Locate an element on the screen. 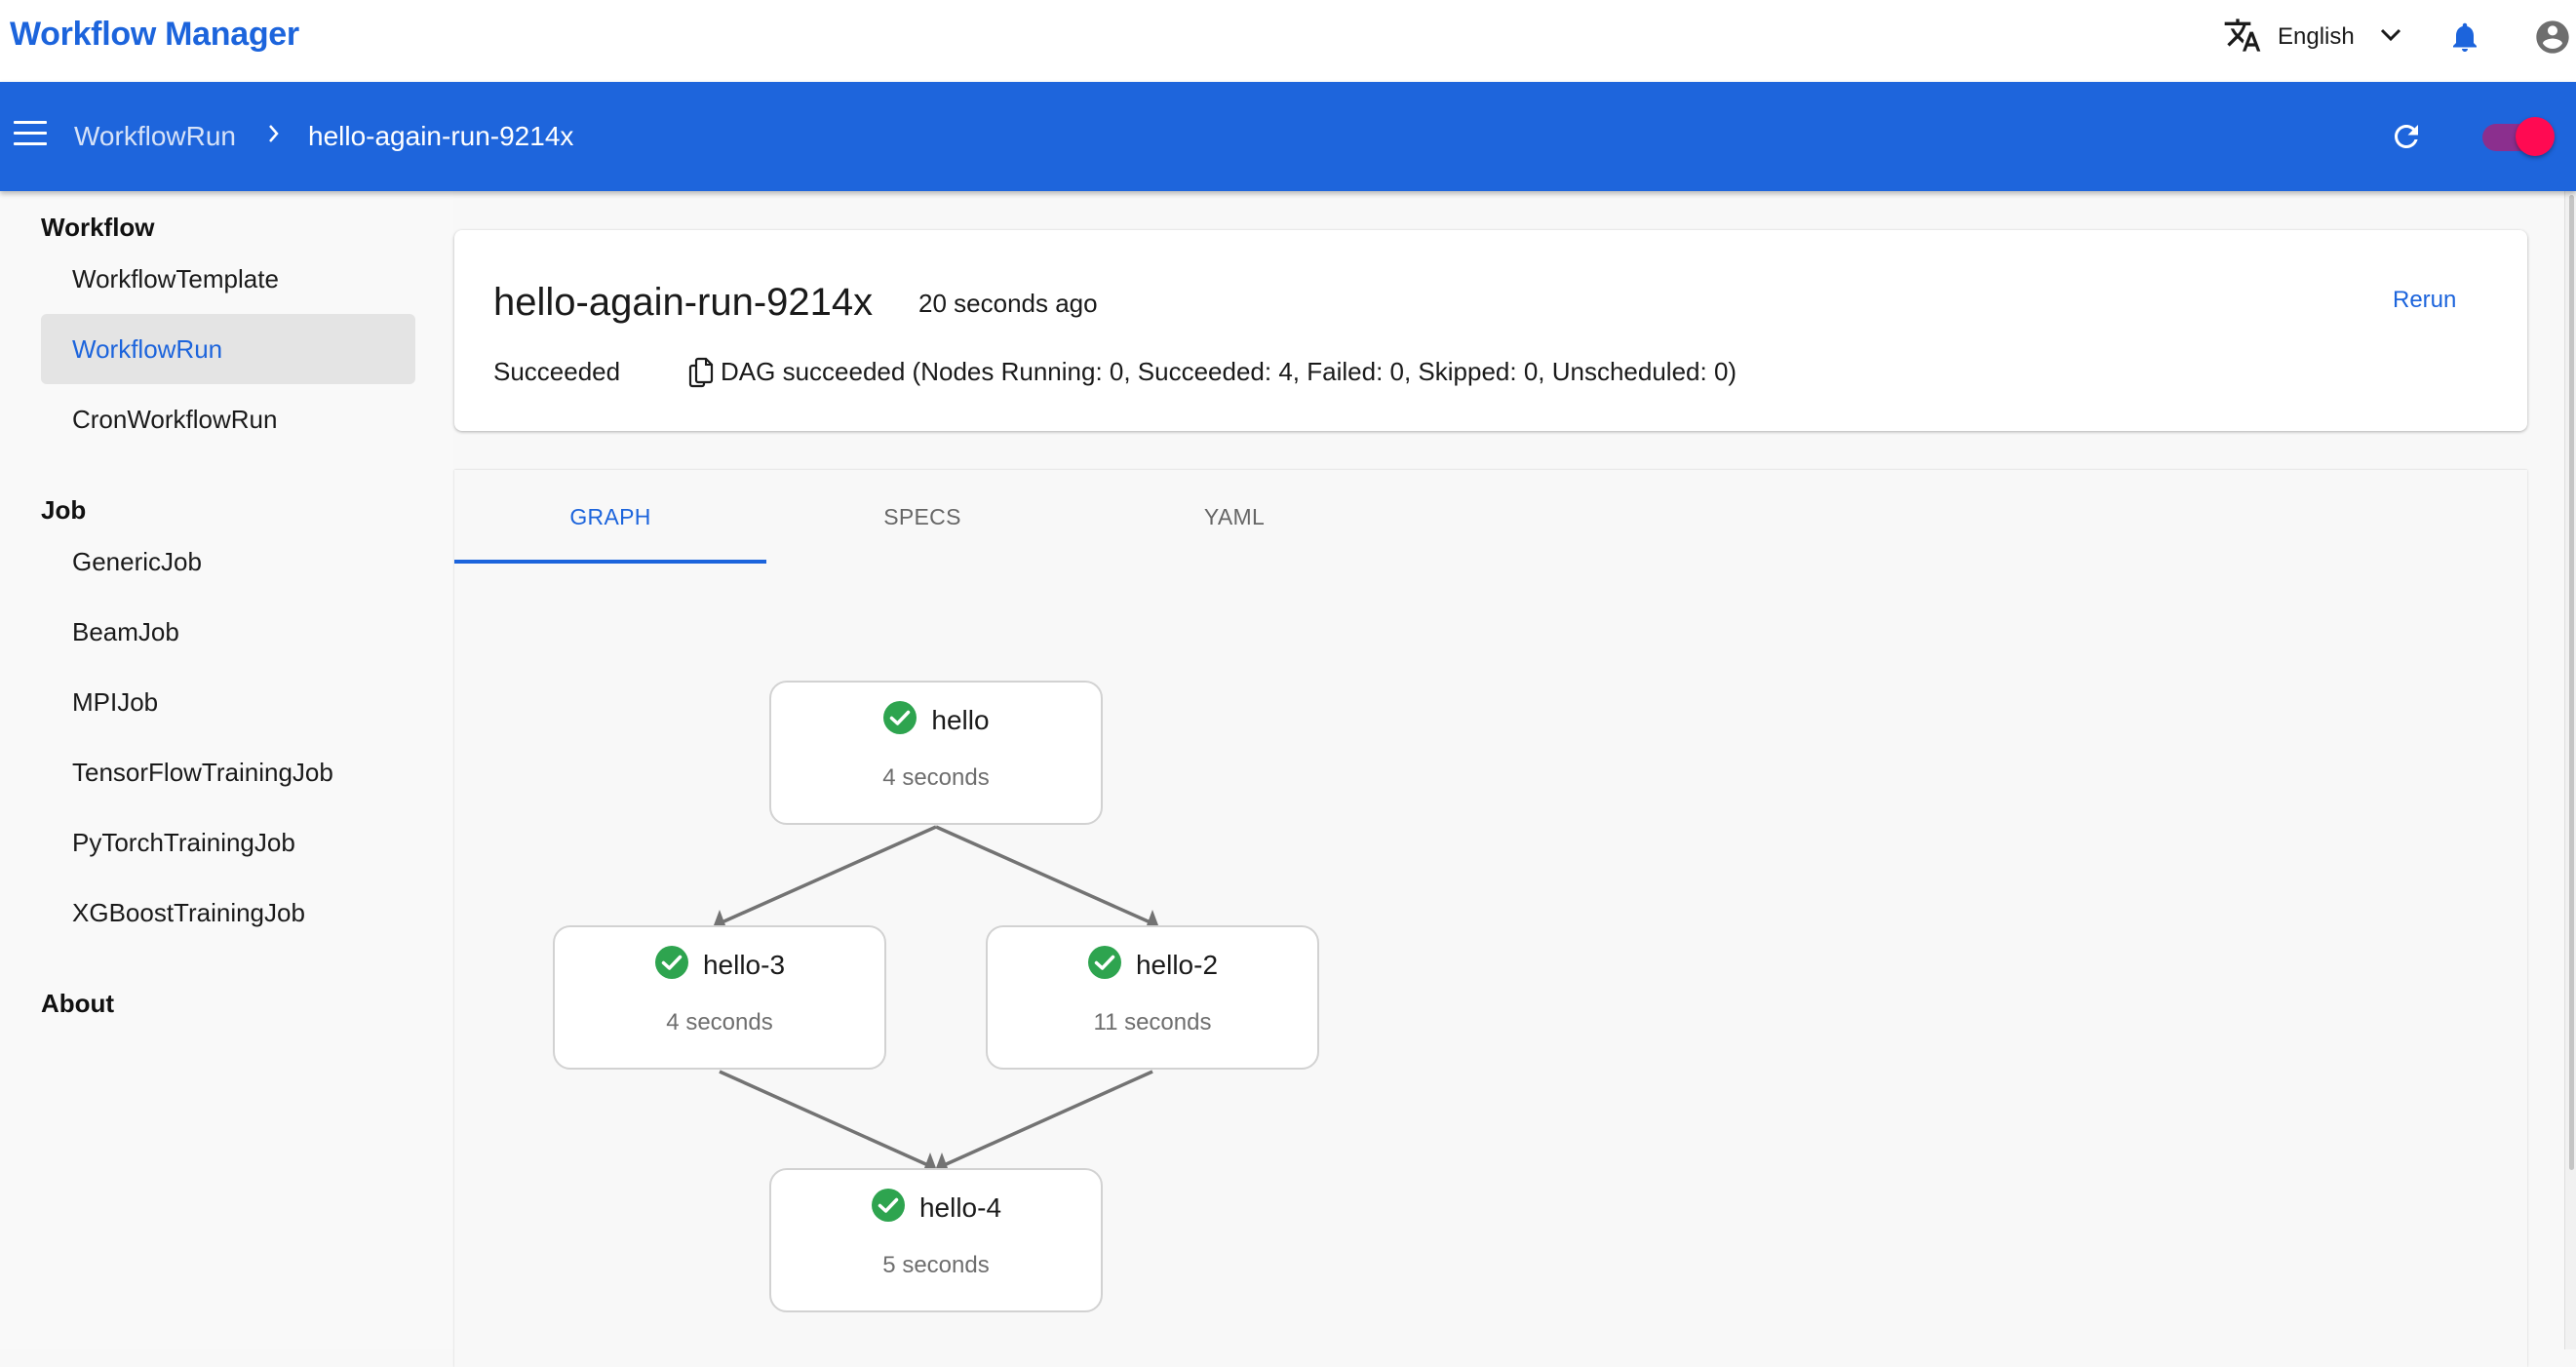 The image size is (2576, 1367). node-duration: 5 seconds is located at coordinates (936, 1265).